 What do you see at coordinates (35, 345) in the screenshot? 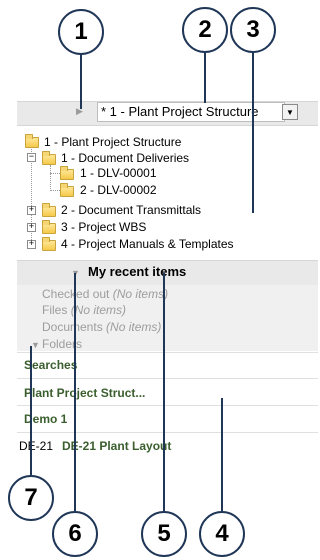
I see `expand-arrow-icon: ▼` at bounding box center [35, 345].